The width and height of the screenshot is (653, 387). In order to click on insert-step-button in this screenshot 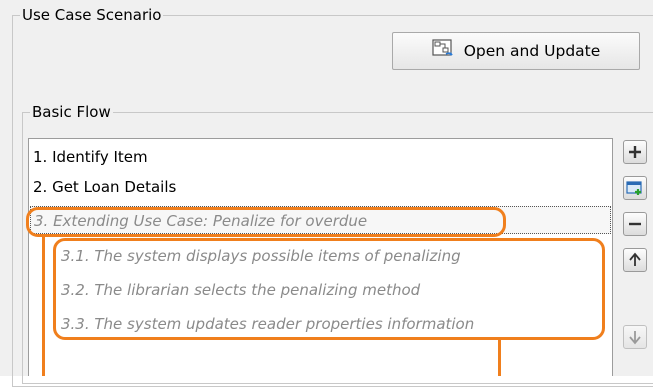, I will do `click(635, 188)`.